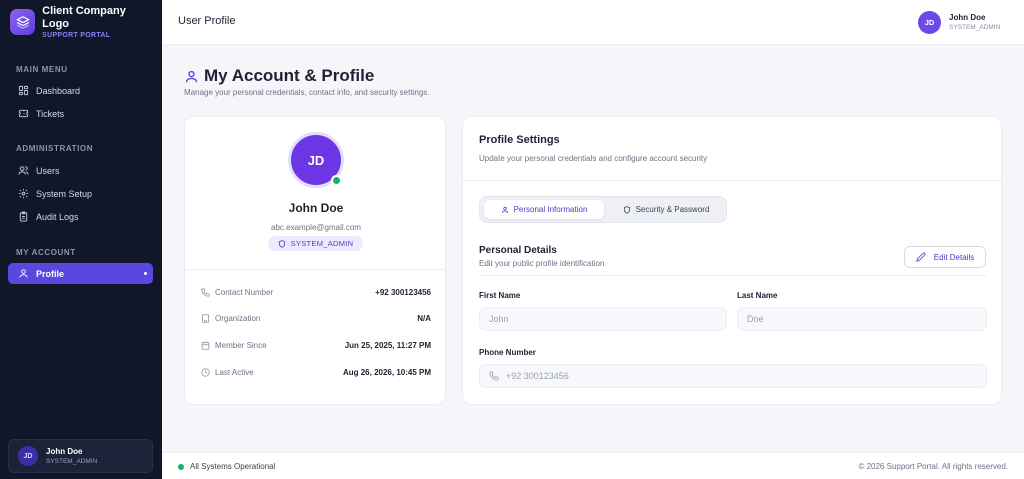 This screenshot has width=1024, height=479. I want to click on dashboard-icon, so click(23, 91).